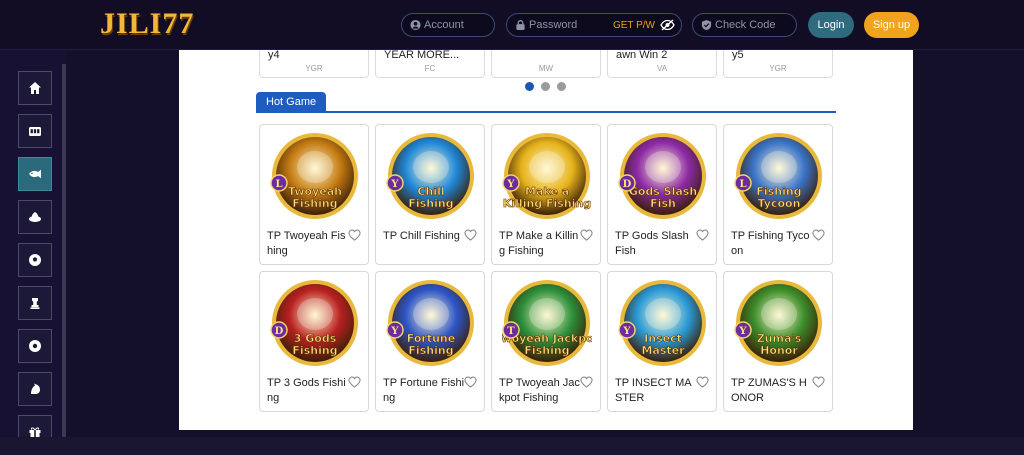  What do you see at coordinates (667, 25) in the screenshot?
I see `eye-slash-icon` at bounding box center [667, 25].